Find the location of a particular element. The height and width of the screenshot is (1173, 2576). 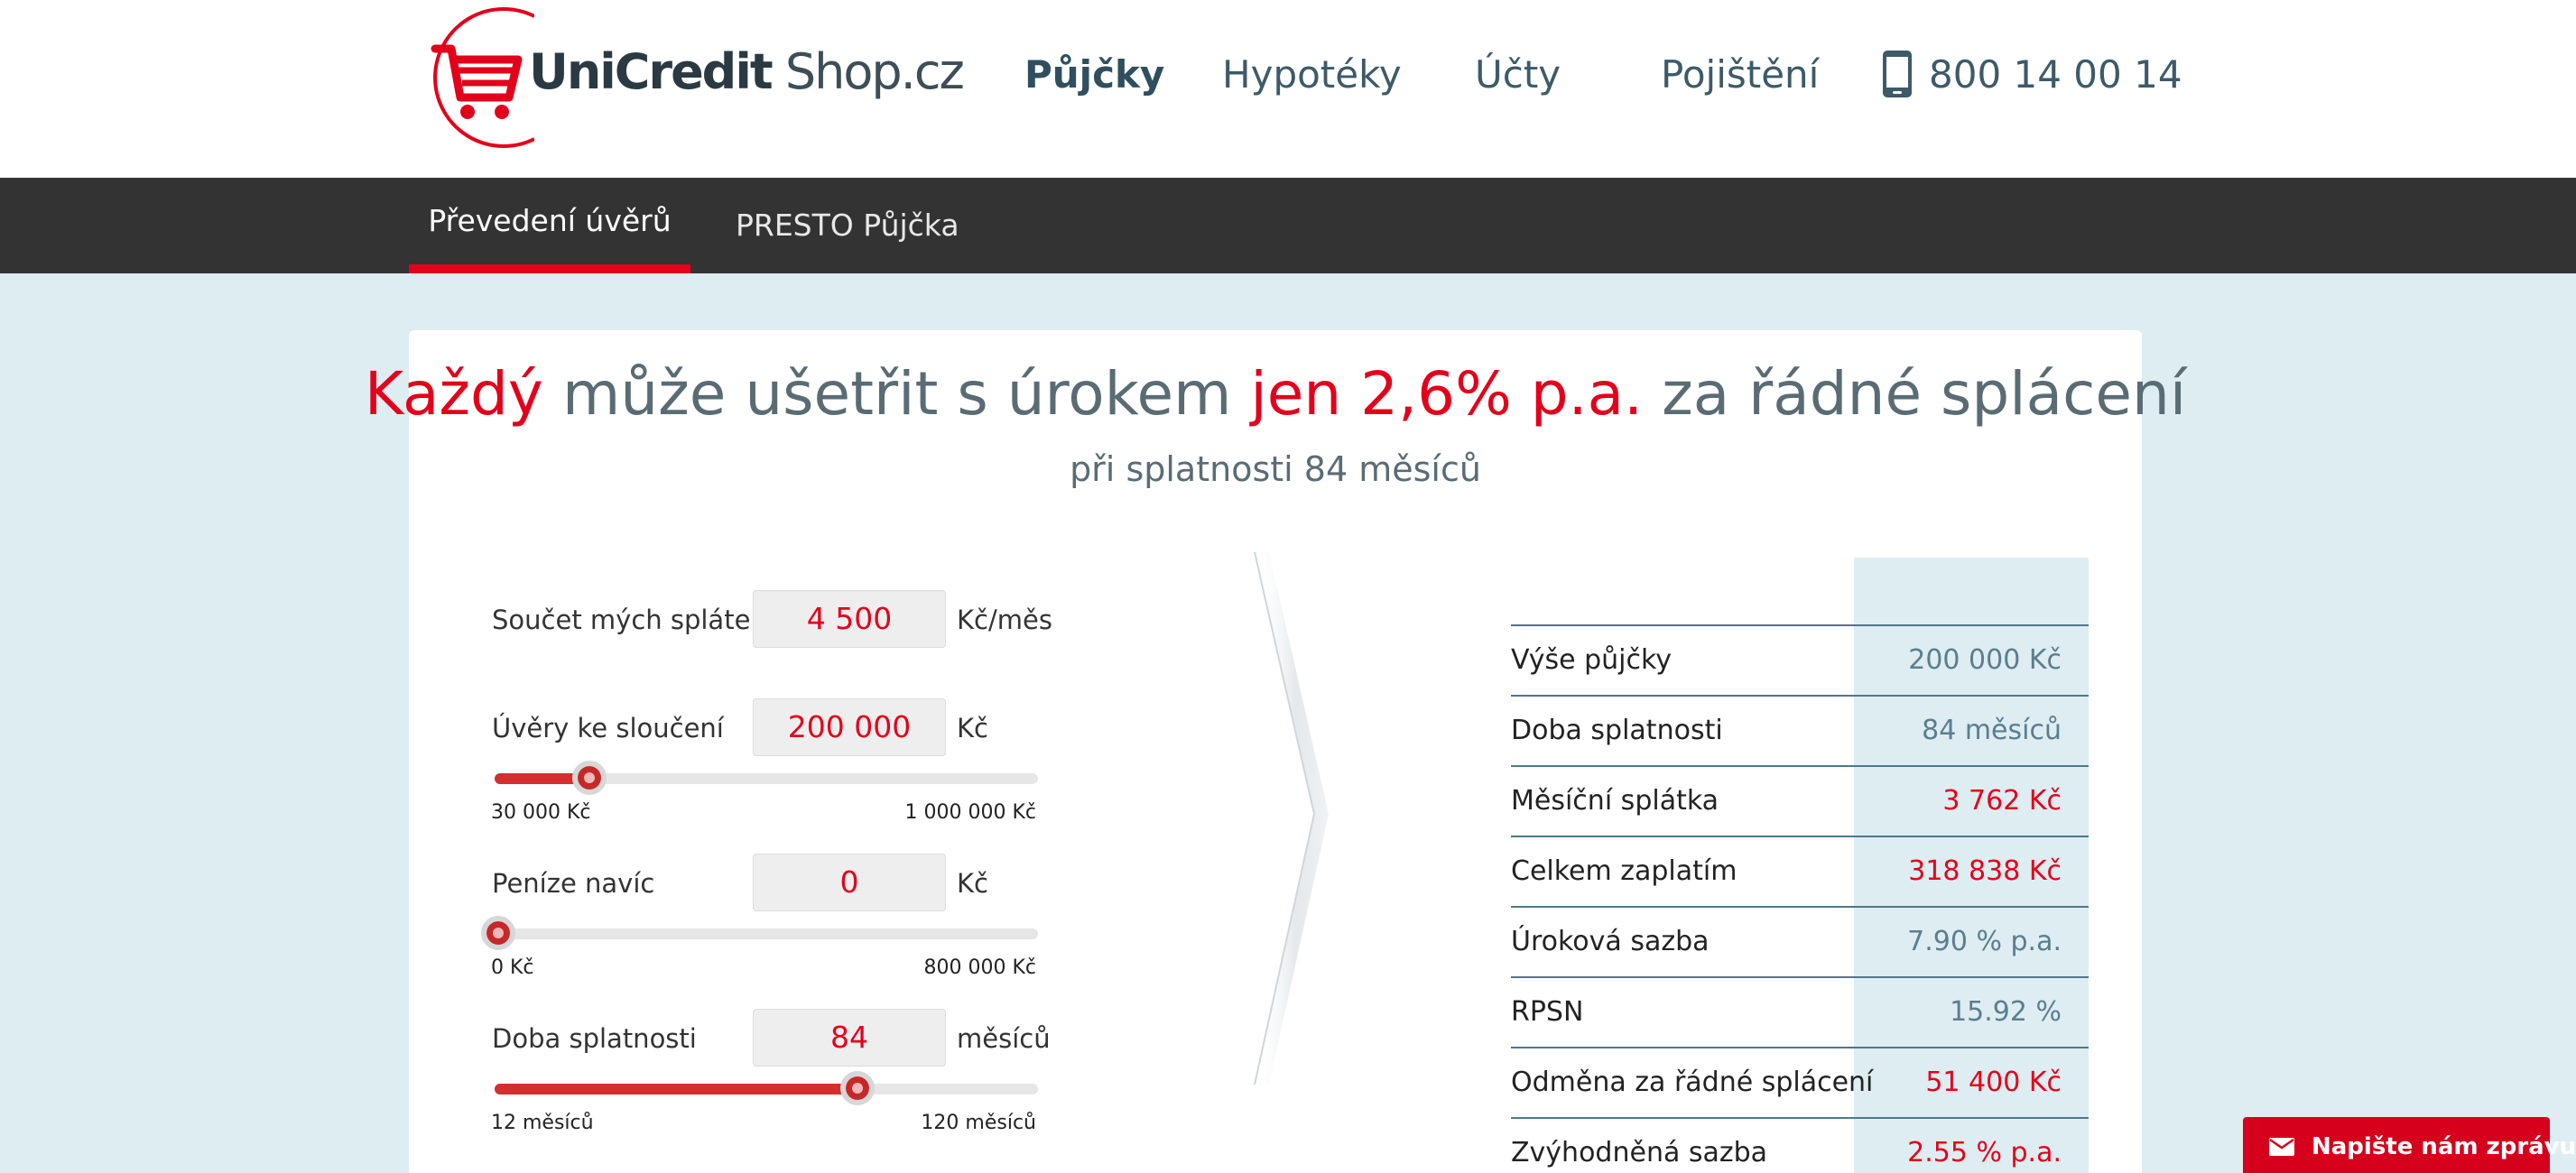

brand-name-bold: UniCredit is located at coordinates (651, 71).